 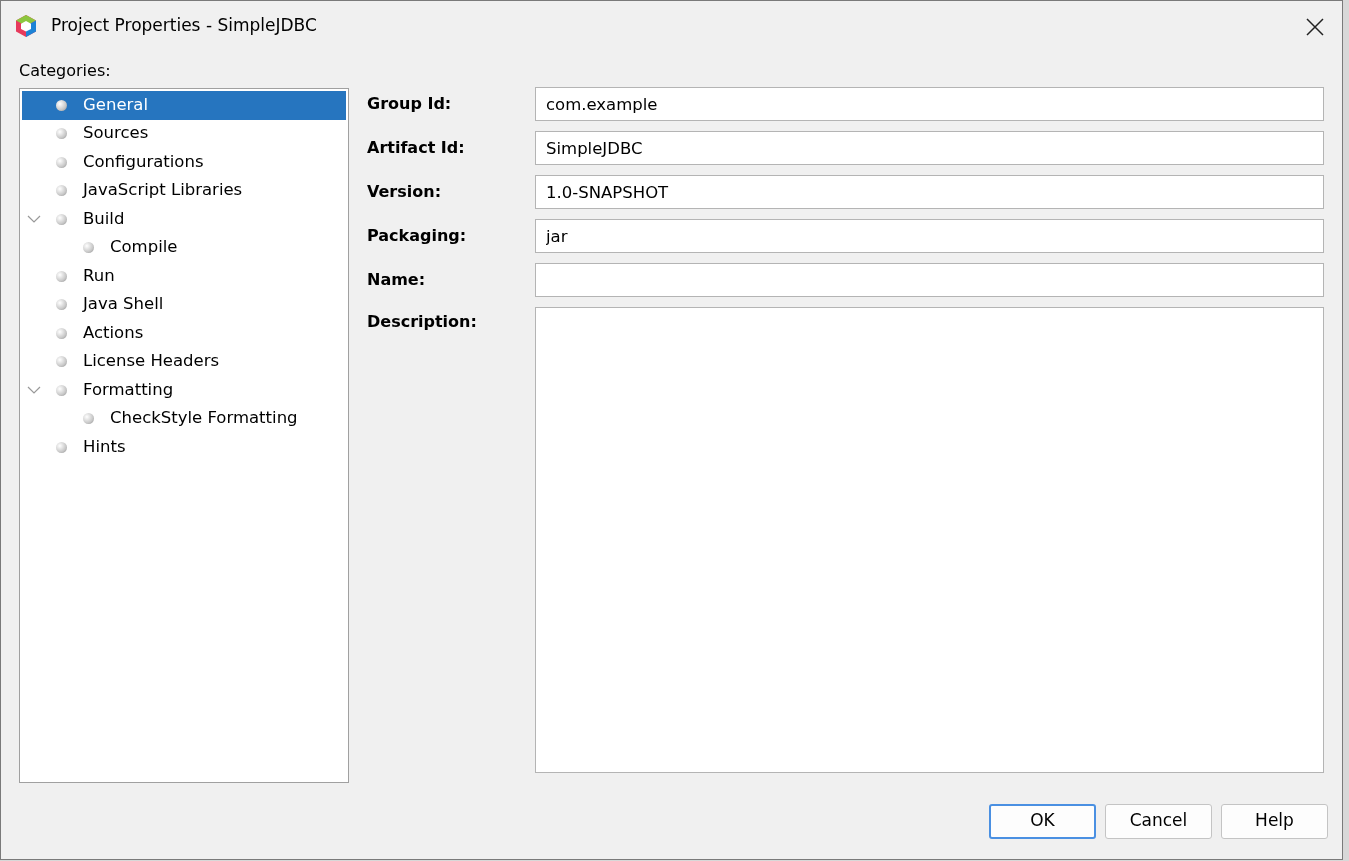 What do you see at coordinates (65, 71) in the screenshot?
I see `categories-label: Categories:` at bounding box center [65, 71].